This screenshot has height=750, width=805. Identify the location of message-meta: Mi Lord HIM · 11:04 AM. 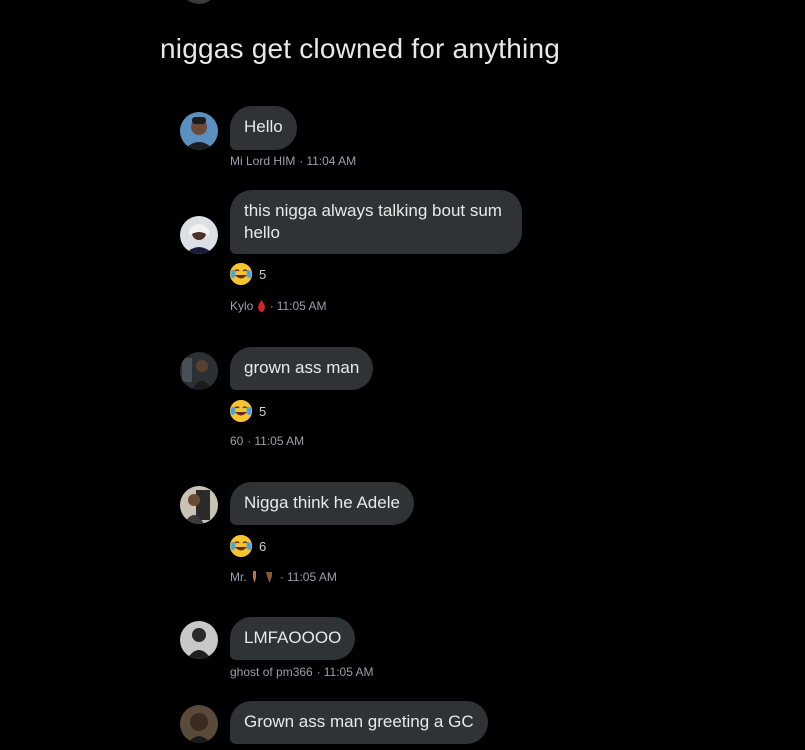
(293, 161).